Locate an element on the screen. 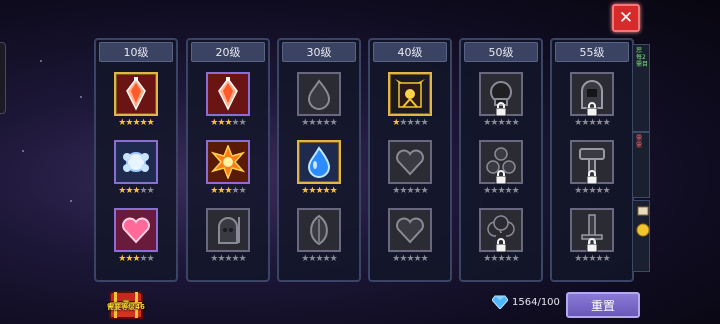 Image resolution: width=720 pixels, height=324 pixels. side-panel-top: 惩 每2 需目 is located at coordinates (641, 88).